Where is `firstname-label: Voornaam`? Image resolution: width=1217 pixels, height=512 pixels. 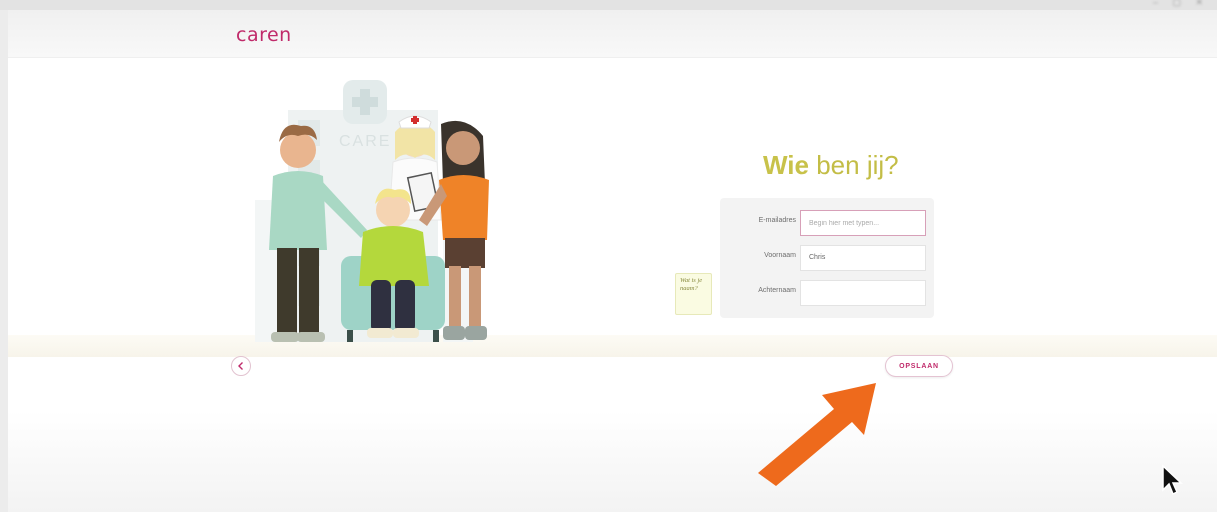 firstname-label: Voornaam is located at coordinates (780, 255).